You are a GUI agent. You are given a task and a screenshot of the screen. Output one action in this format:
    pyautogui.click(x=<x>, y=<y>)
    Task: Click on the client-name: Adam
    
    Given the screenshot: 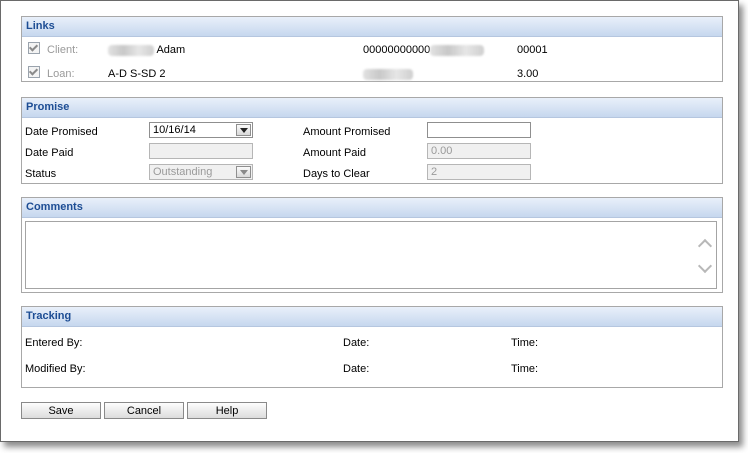 What is the action you would take?
    pyautogui.click(x=171, y=50)
    